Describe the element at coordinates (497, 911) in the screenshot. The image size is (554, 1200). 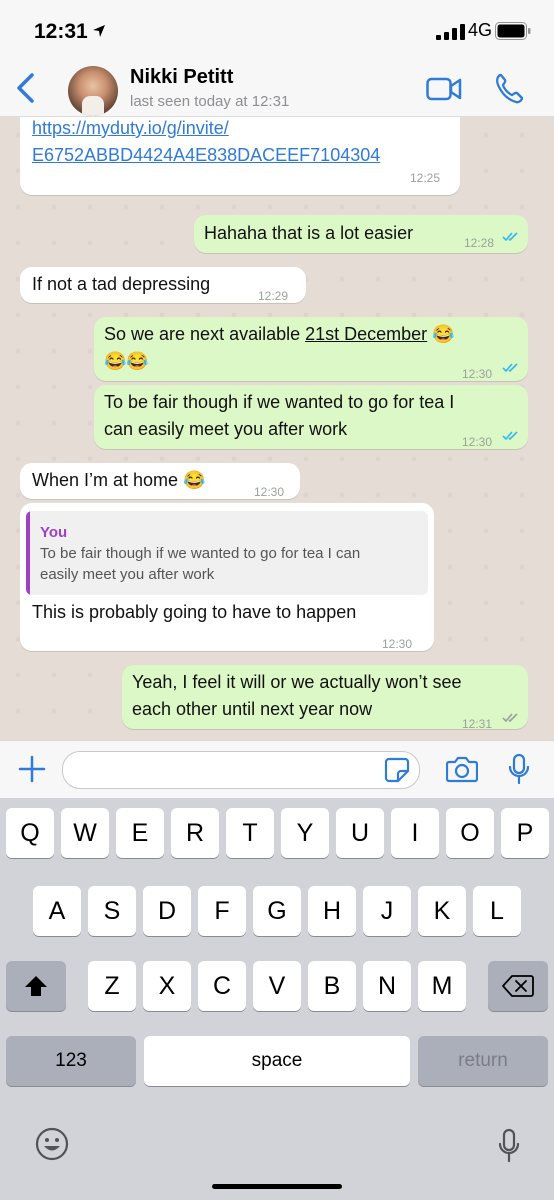
I see `key-l: L` at that location.